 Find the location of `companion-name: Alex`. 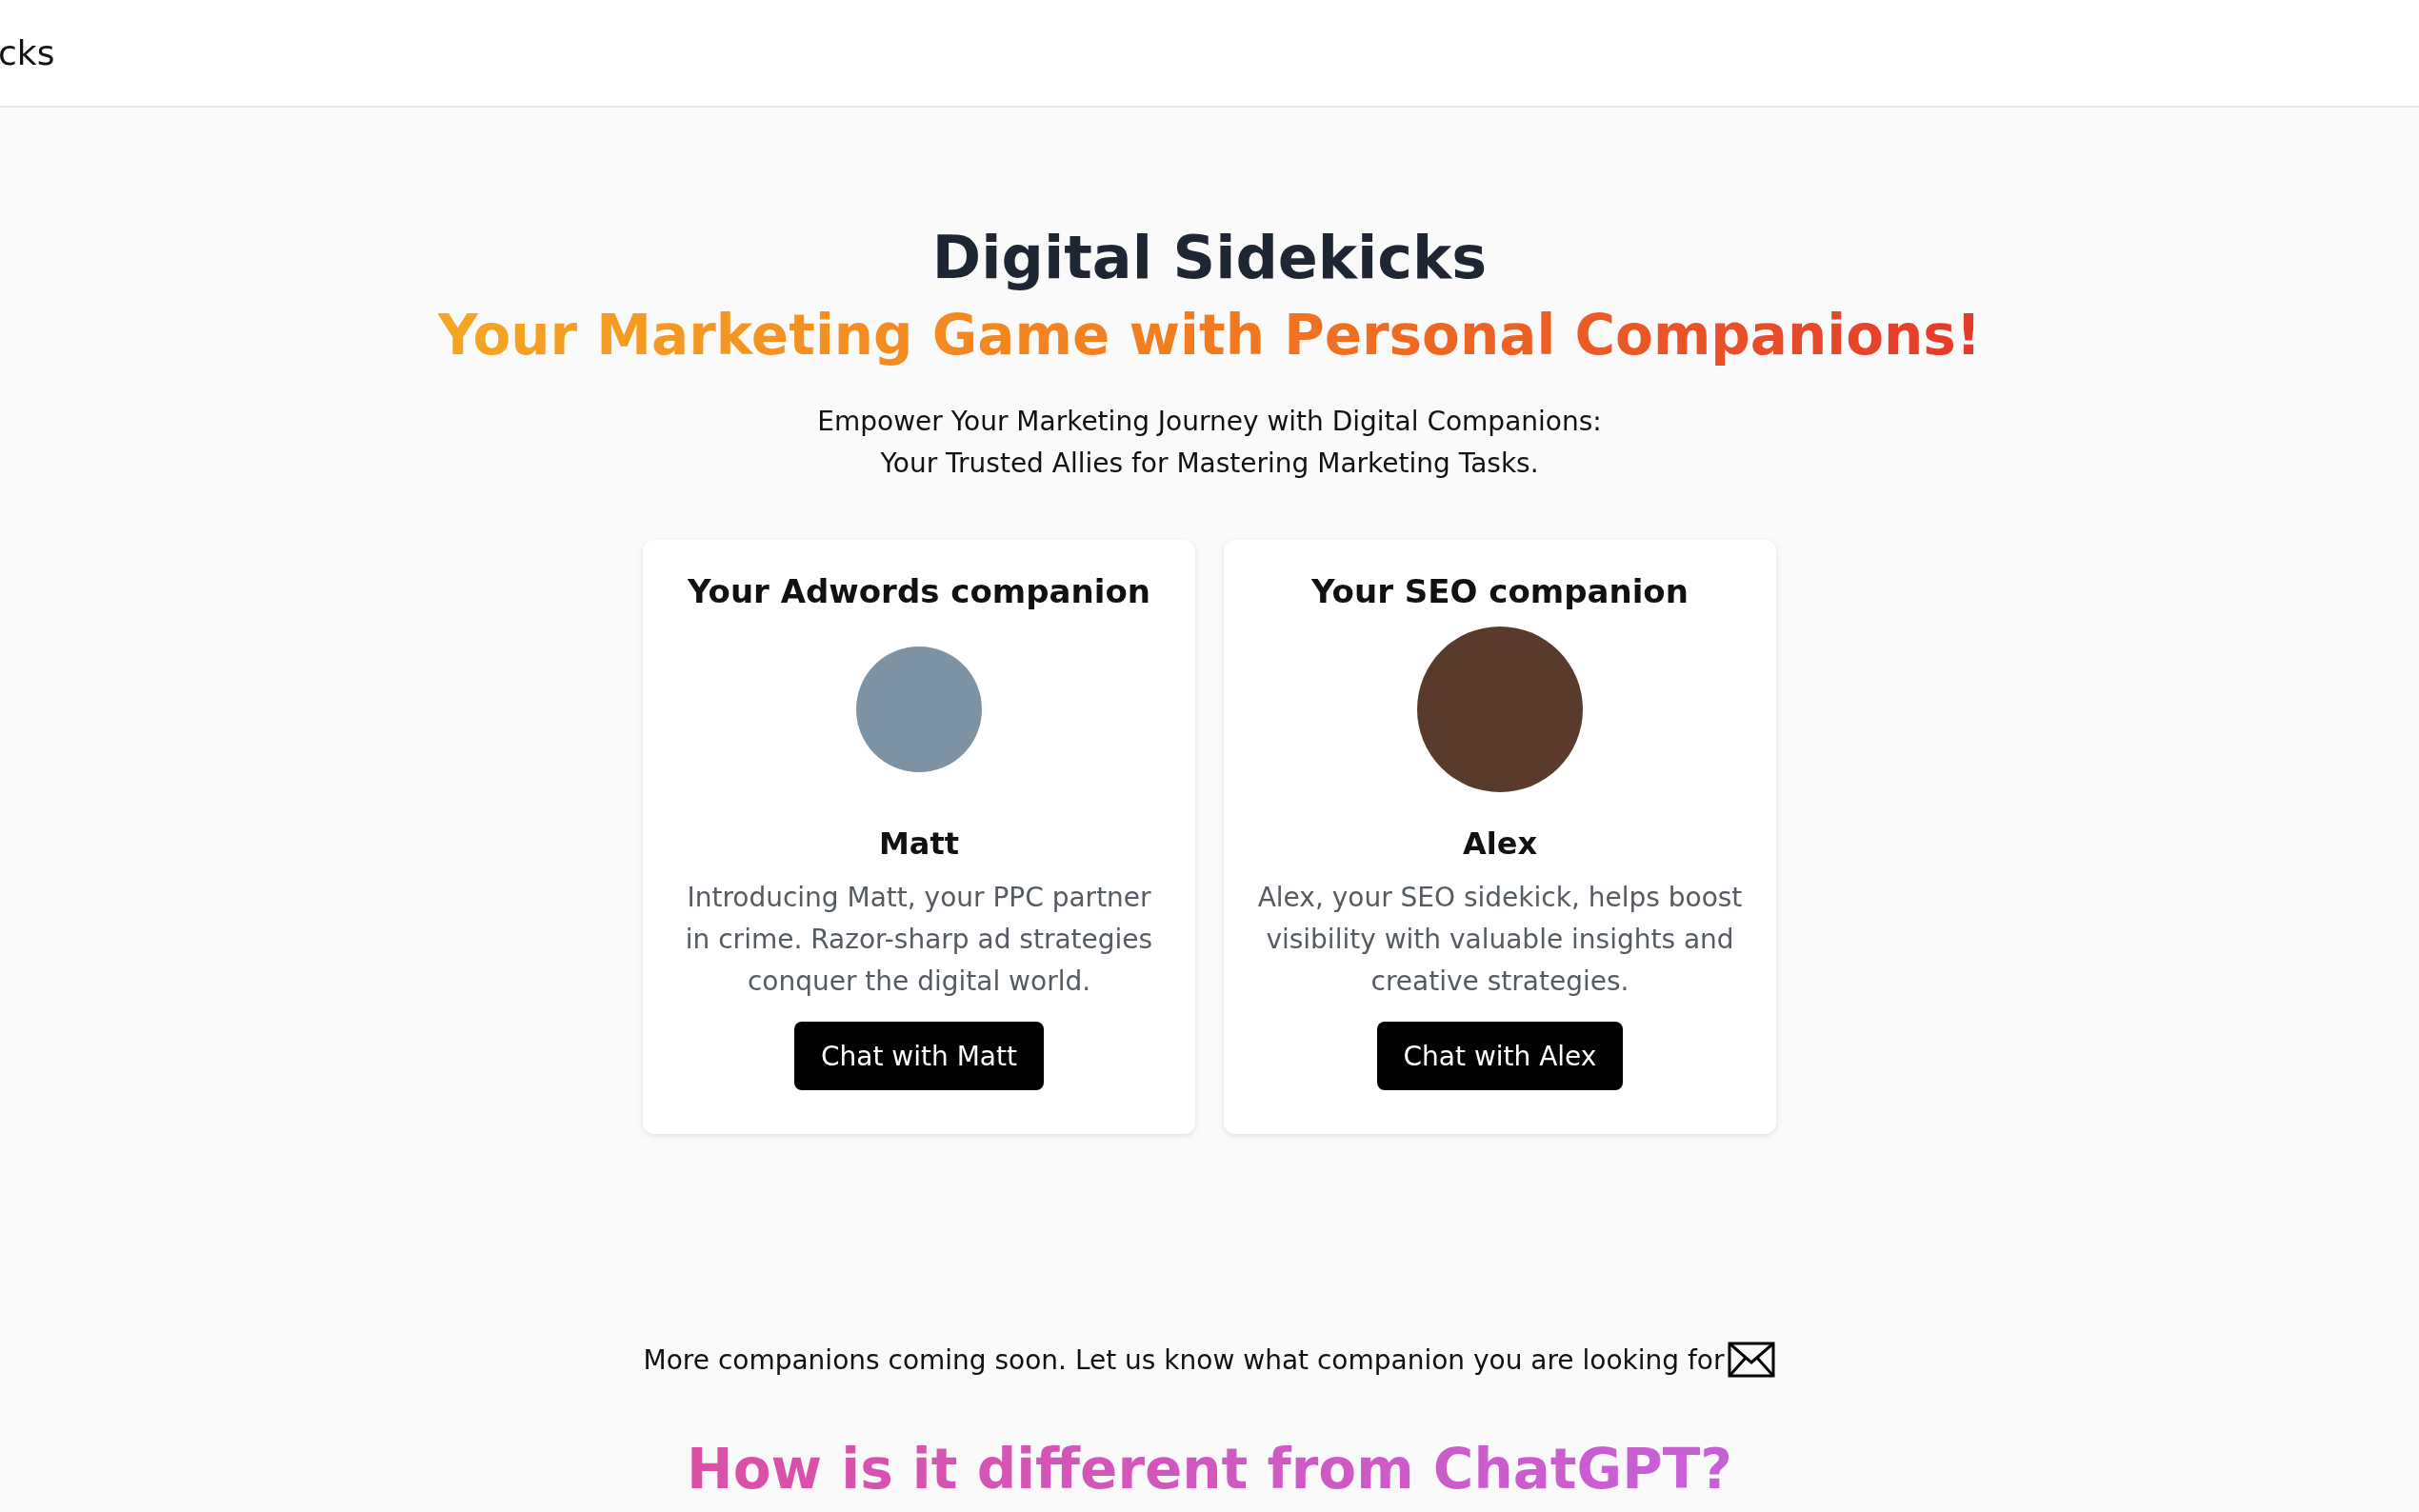

companion-name: Alex is located at coordinates (1500, 844).